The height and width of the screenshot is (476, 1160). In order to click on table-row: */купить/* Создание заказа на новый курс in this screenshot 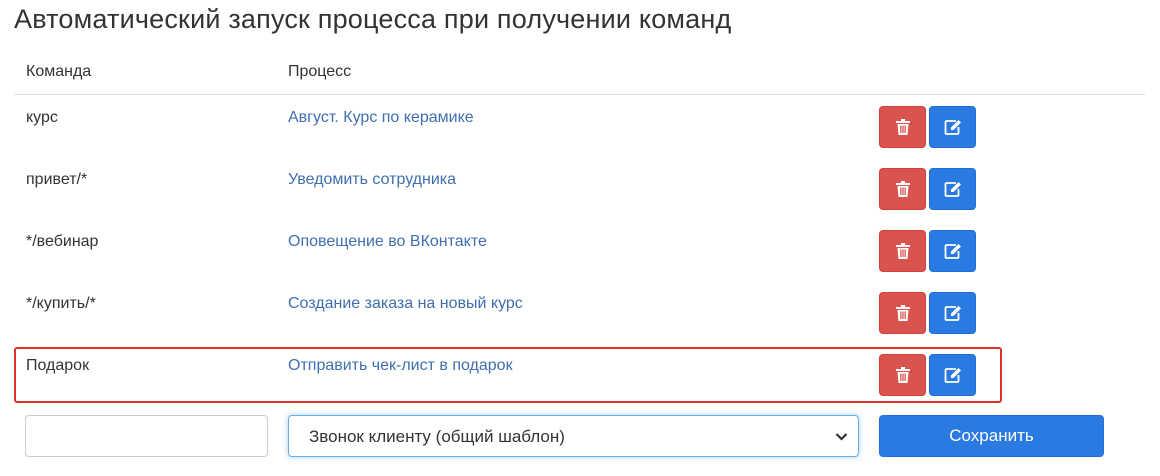, I will do `click(579, 313)`.